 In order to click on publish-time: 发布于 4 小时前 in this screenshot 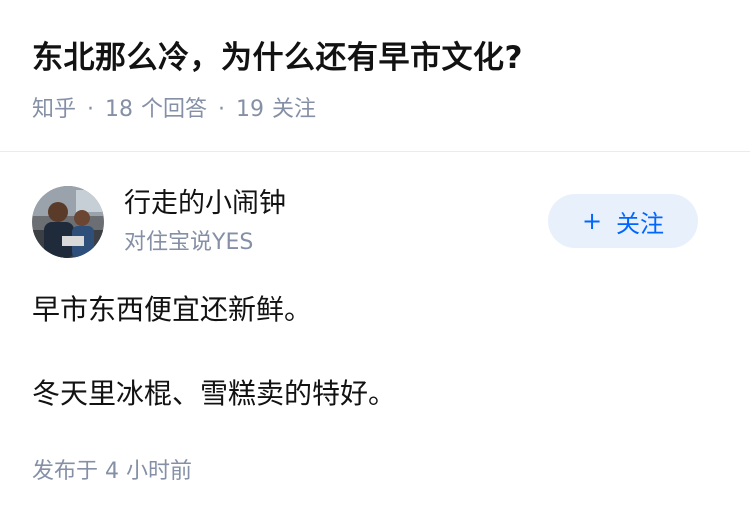, I will do `click(112, 471)`.